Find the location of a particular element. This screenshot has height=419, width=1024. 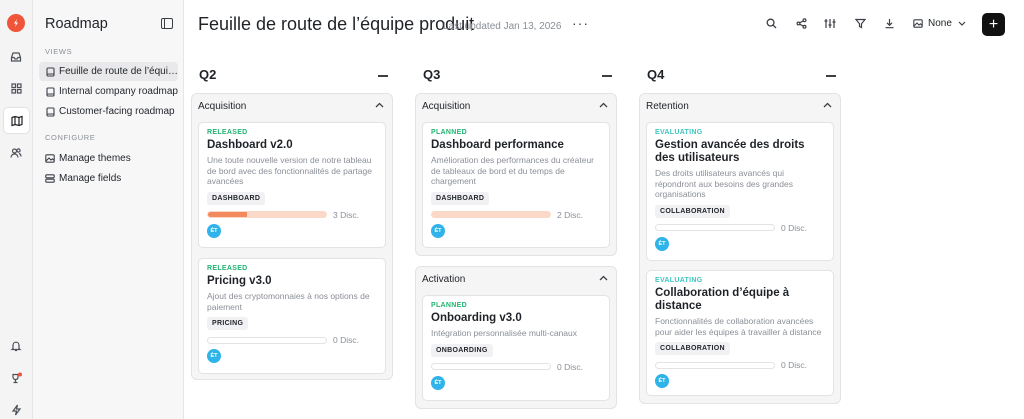

sidebar-view-internal: Internal company roadmap is located at coordinates (108, 91).